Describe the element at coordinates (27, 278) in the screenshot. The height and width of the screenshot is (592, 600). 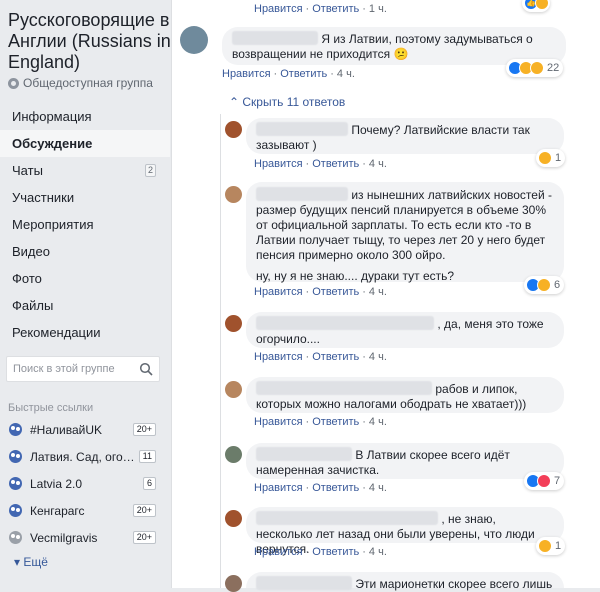
I see `nav-item-label: Фото` at that location.